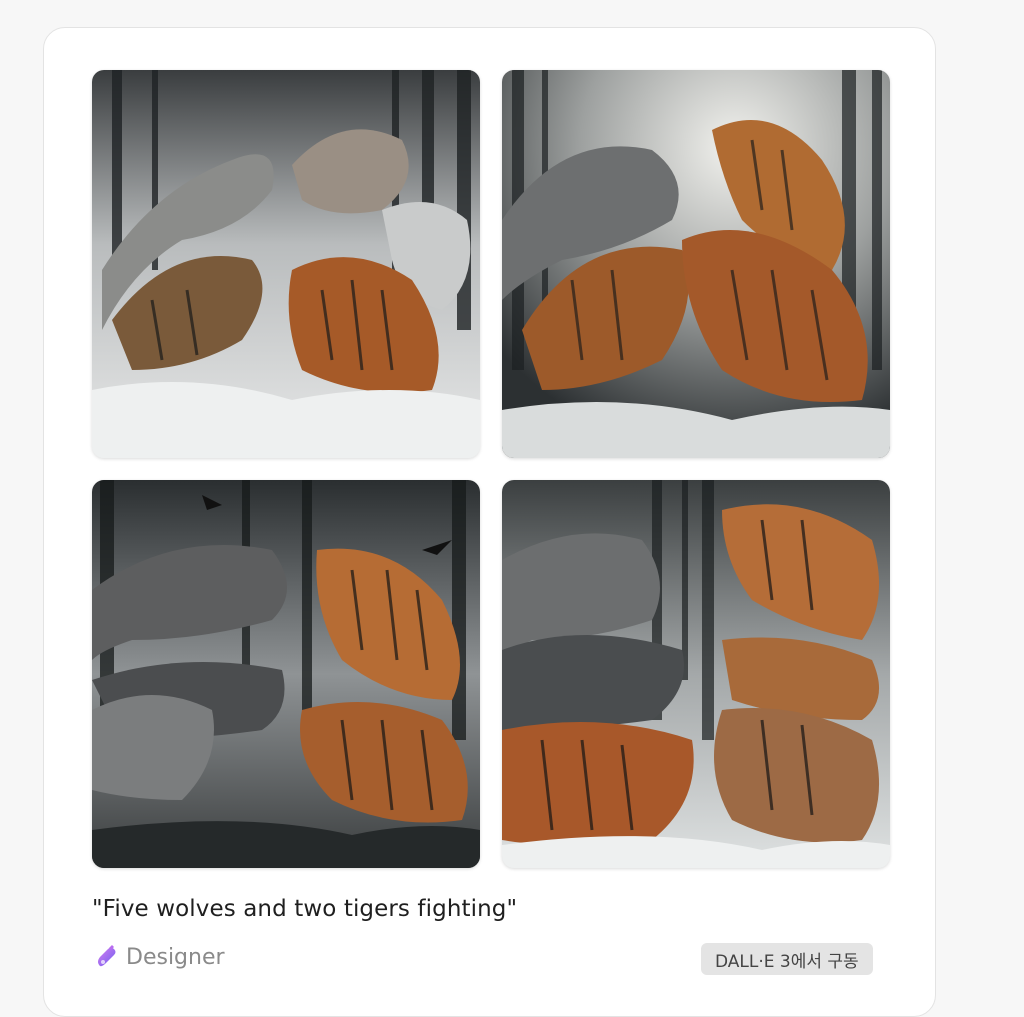 This screenshot has height=1017, width=1024. What do you see at coordinates (787, 959) in the screenshot?
I see `powered-by-badge: DALL·E 3에서 구동` at bounding box center [787, 959].